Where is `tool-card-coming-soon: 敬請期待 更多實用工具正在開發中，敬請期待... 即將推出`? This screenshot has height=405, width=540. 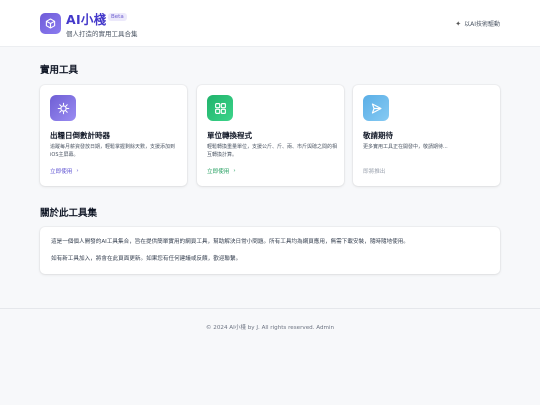 tool-card-coming-soon: 敬請期待 更多實用工具正在開發中，敬請期待... 即將推出 is located at coordinates (426, 135).